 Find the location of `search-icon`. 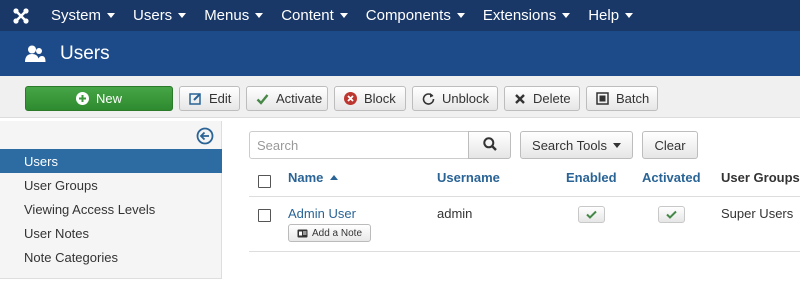

search-icon is located at coordinates (489, 145).